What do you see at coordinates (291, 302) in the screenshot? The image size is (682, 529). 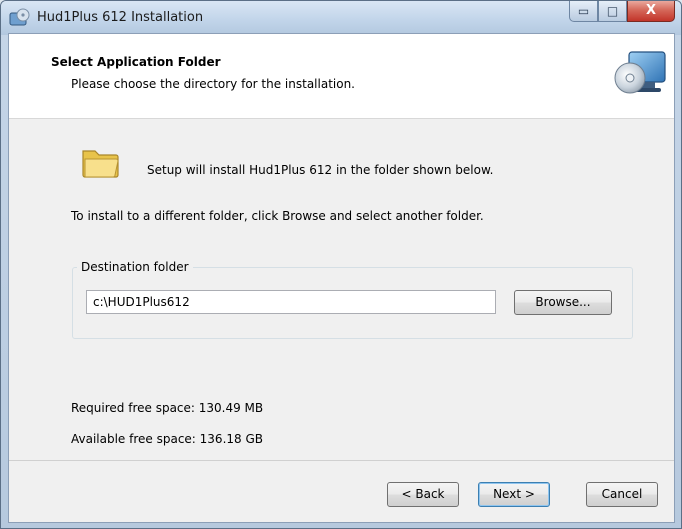 I see `destination-path-input` at bounding box center [291, 302].